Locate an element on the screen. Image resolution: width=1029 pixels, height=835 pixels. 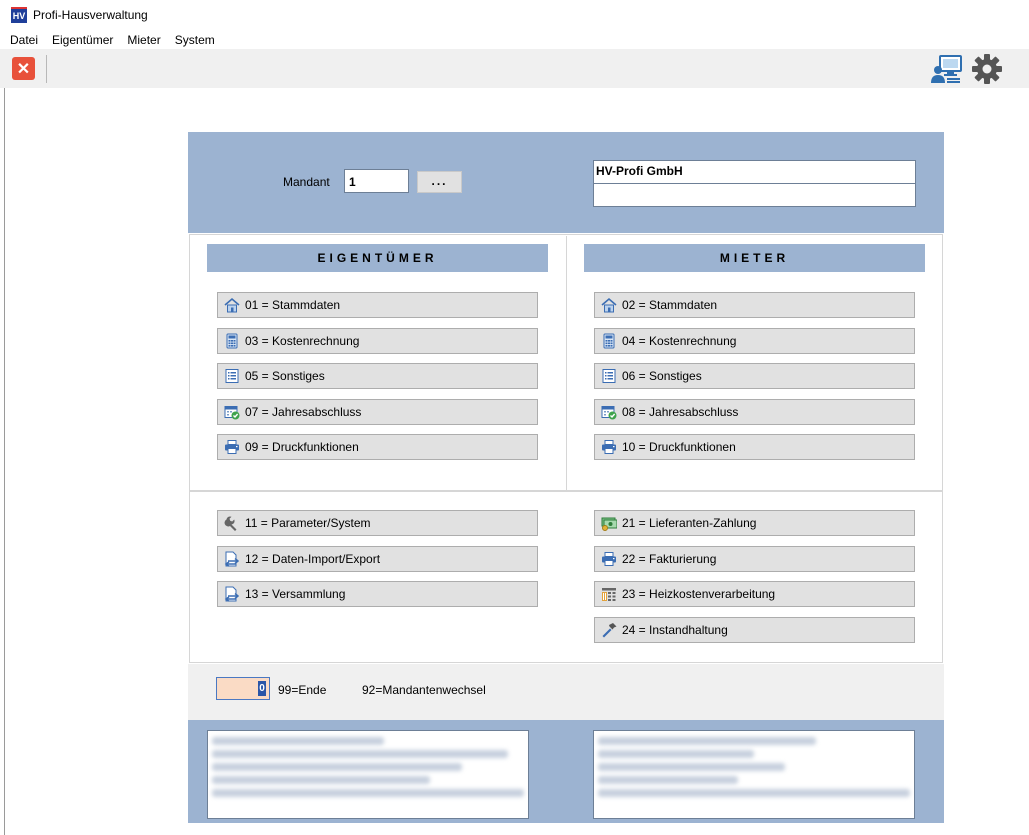
heizkostenverarbeitung-button: 23 = Heizkostenverarbeitung is located at coordinates (754, 594).